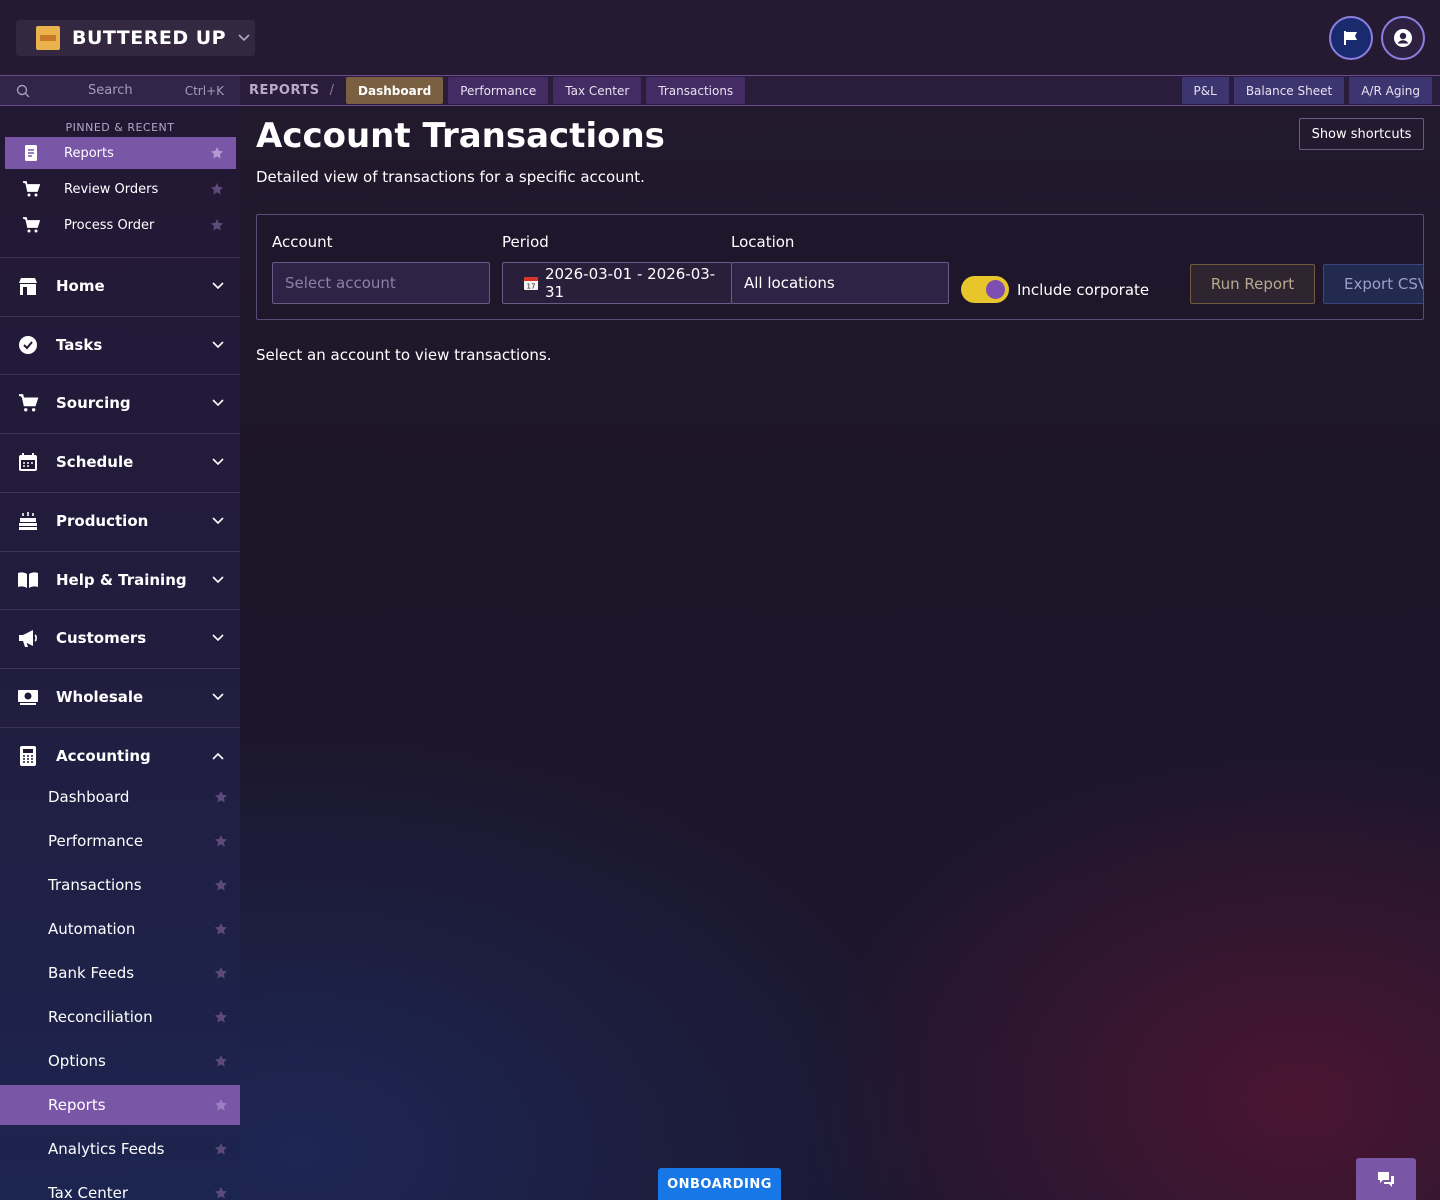 This screenshot has height=1200, width=1440. Describe the element at coordinates (763, 242) in the screenshot. I see `location-label: Location` at that location.